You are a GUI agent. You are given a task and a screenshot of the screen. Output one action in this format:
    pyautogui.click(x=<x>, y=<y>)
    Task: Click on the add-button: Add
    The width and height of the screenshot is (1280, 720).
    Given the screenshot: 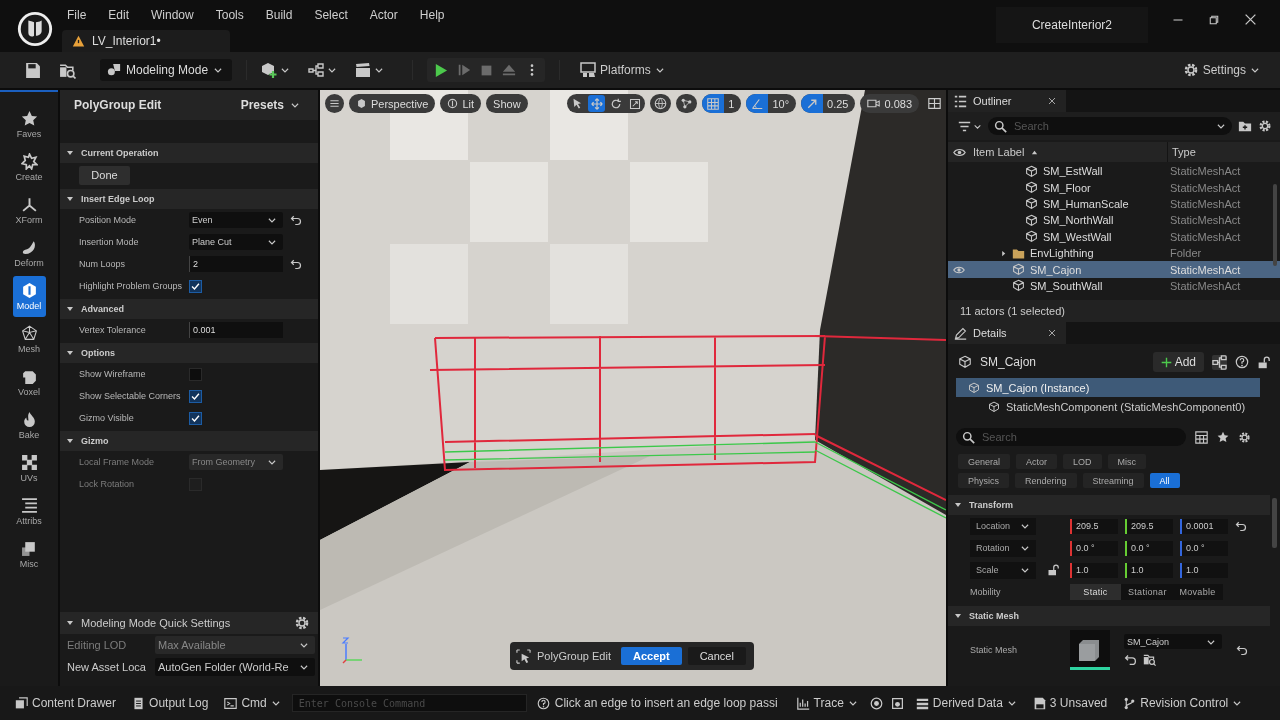 What is the action you would take?
    pyautogui.click(x=1178, y=362)
    